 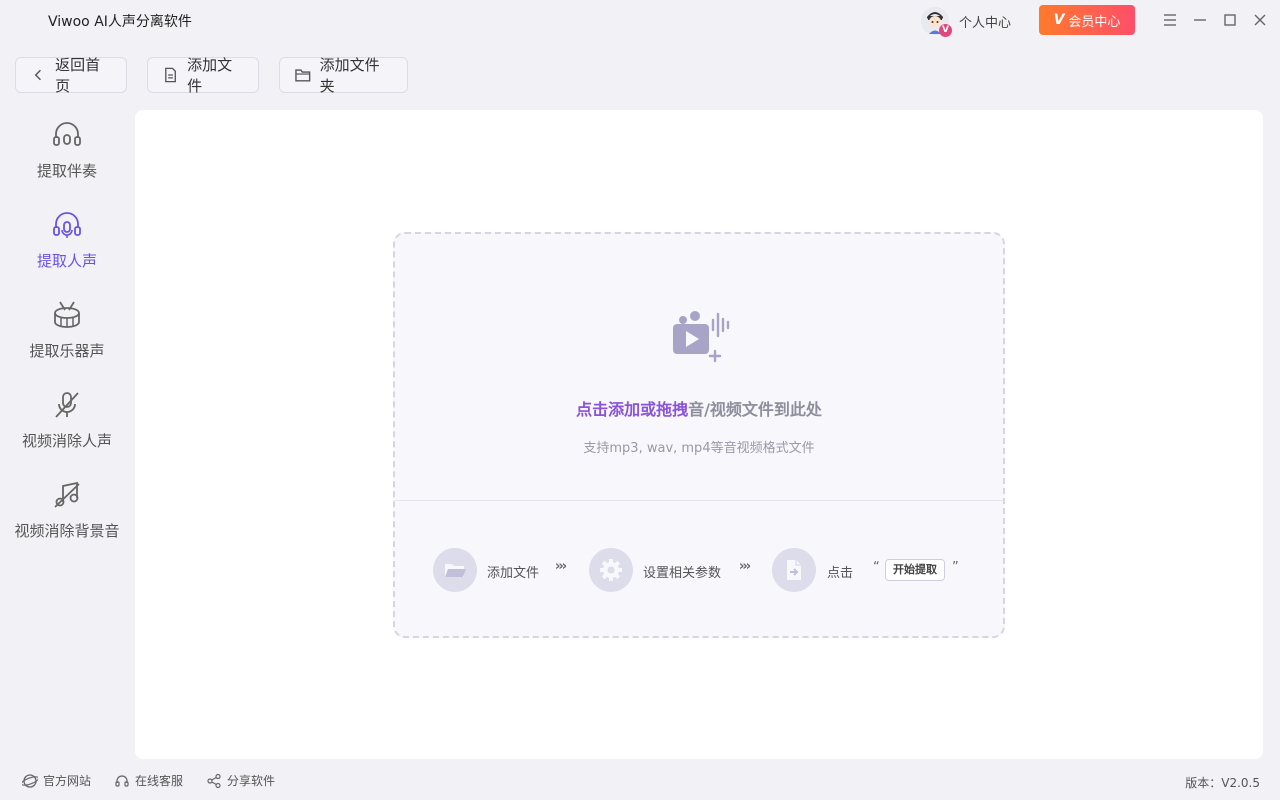 What do you see at coordinates (1094, 22) in the screenshot?
I see `vip-center-label: 会员中心` at bounding box center [1094, 22].